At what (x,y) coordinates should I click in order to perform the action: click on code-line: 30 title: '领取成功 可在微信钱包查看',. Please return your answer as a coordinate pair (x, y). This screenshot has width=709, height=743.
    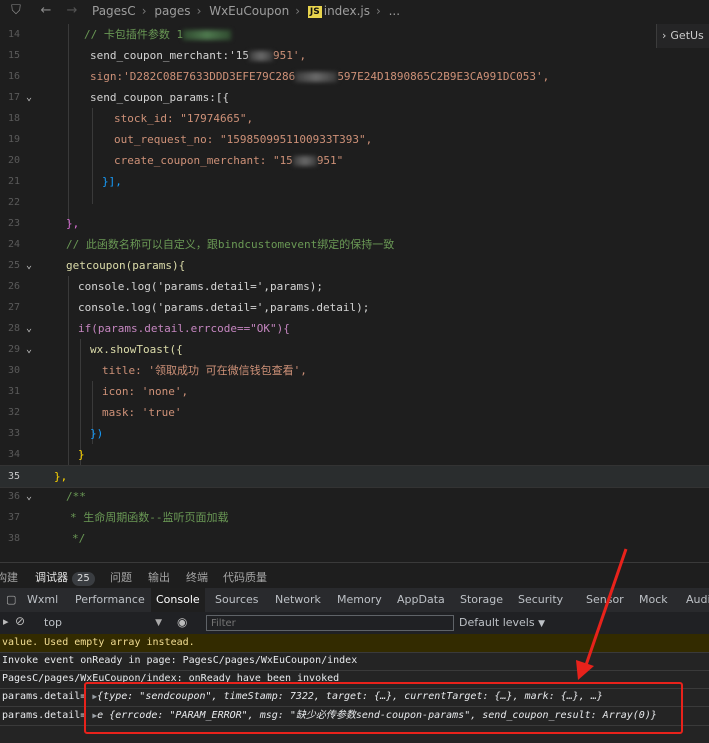
    Looking at the image, I should click on (157, 370).